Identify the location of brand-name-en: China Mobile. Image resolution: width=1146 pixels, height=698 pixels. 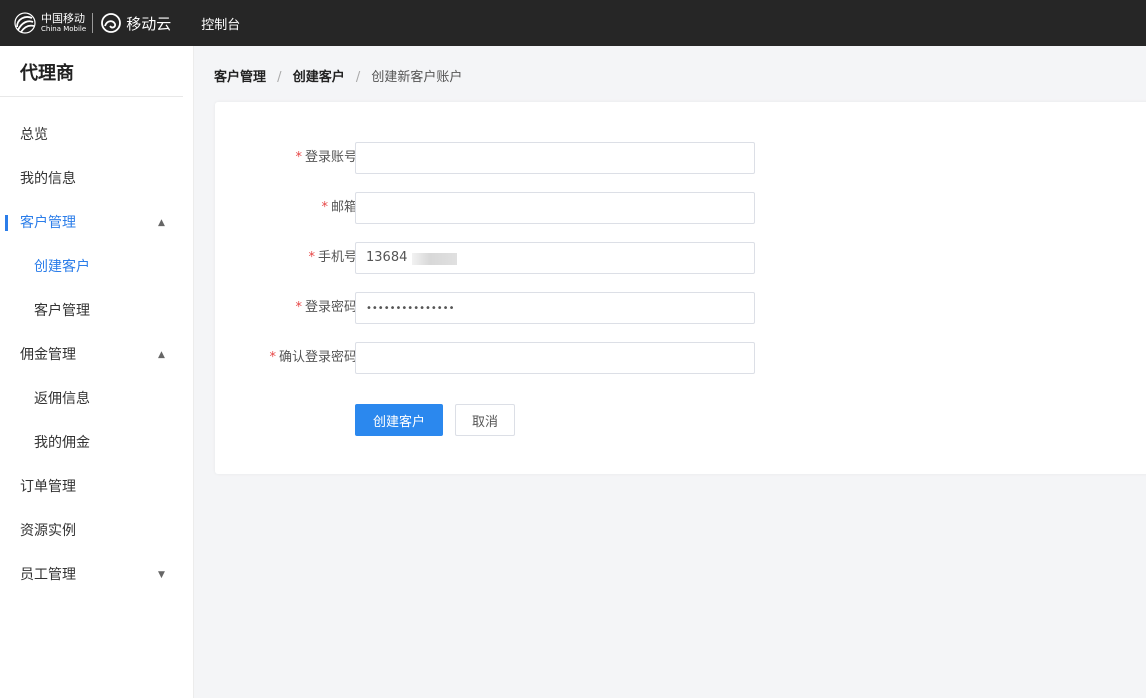
(64, 29).